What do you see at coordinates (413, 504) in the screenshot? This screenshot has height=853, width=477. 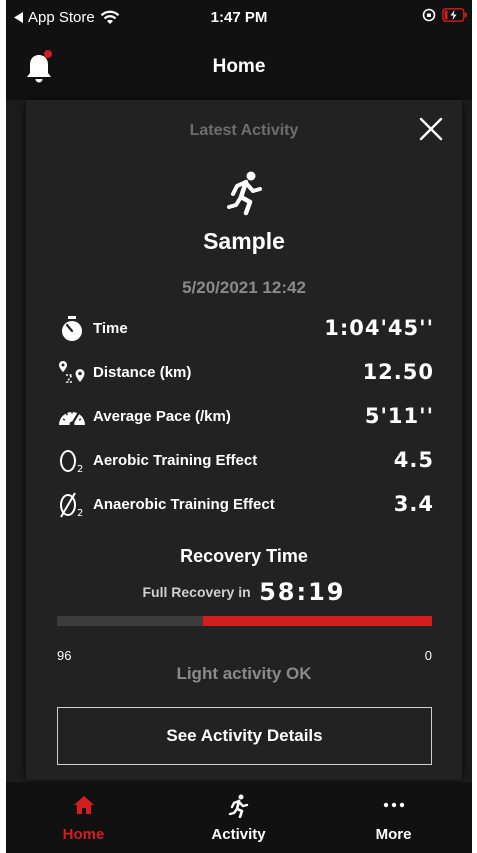 I see `metric-value: 3.4` at bounding box center [413, 504].